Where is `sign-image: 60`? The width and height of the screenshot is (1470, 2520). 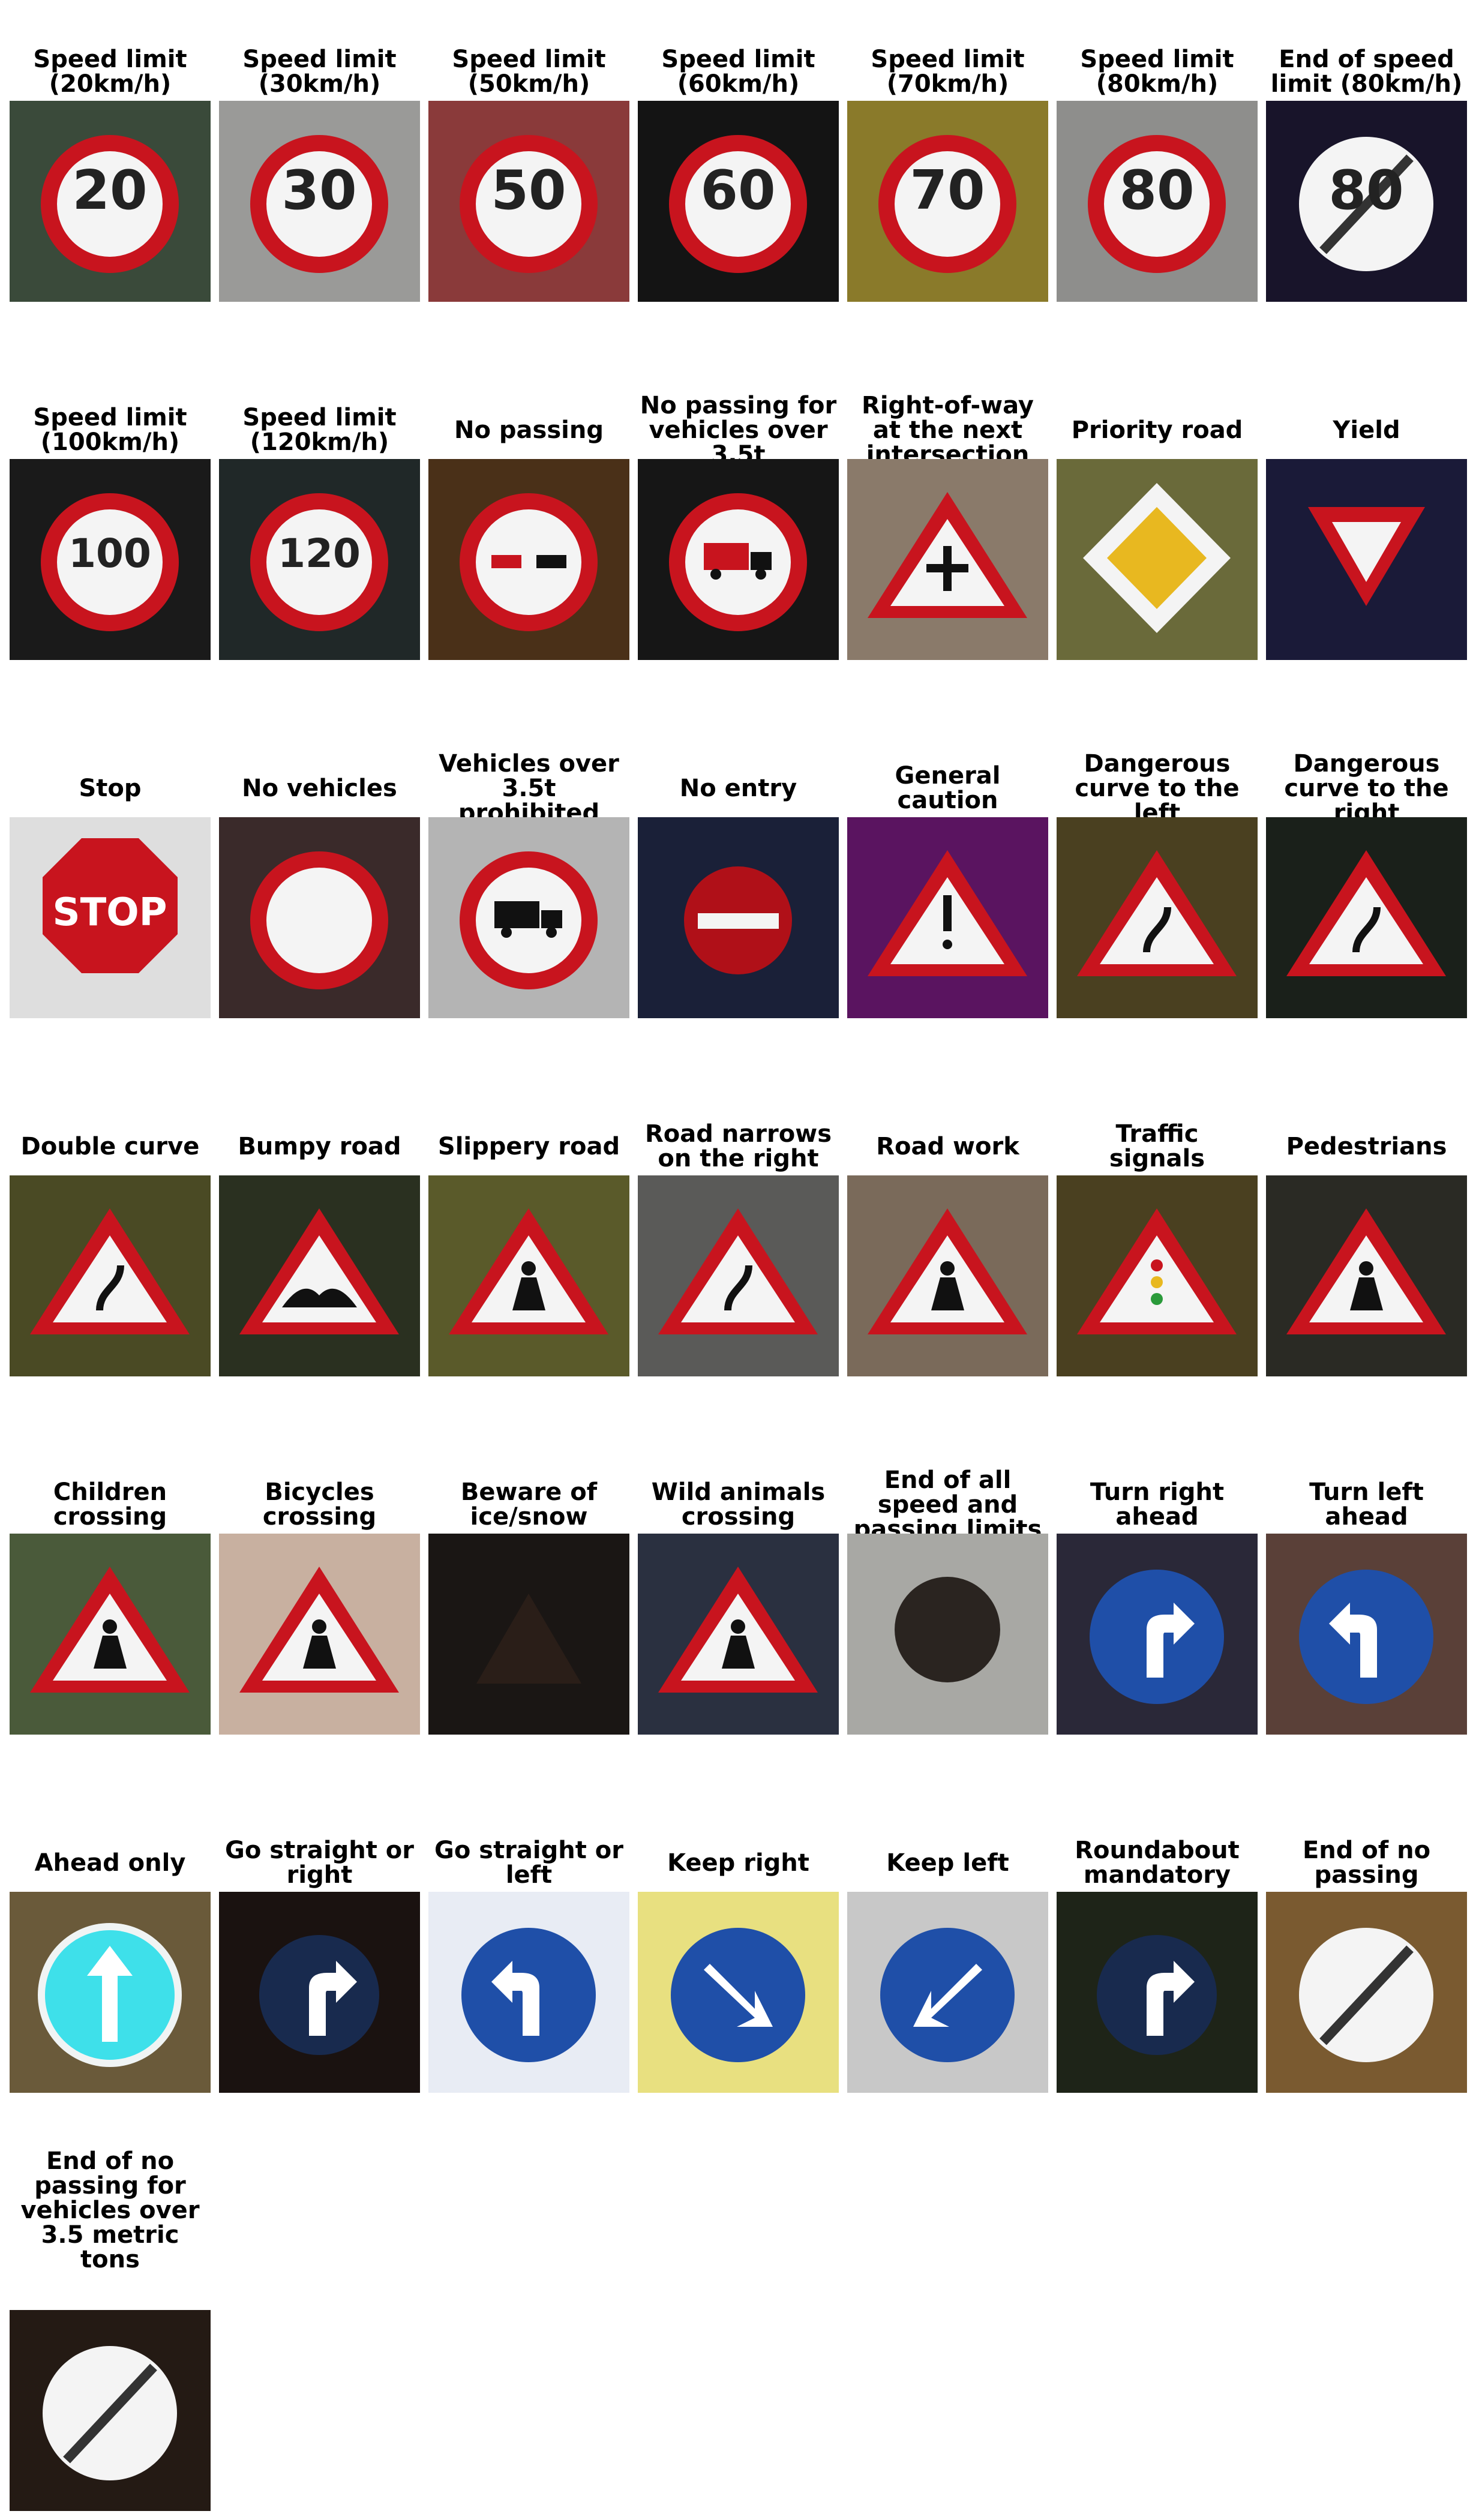
sign-image: 60 is located at coordinates (739, 202).